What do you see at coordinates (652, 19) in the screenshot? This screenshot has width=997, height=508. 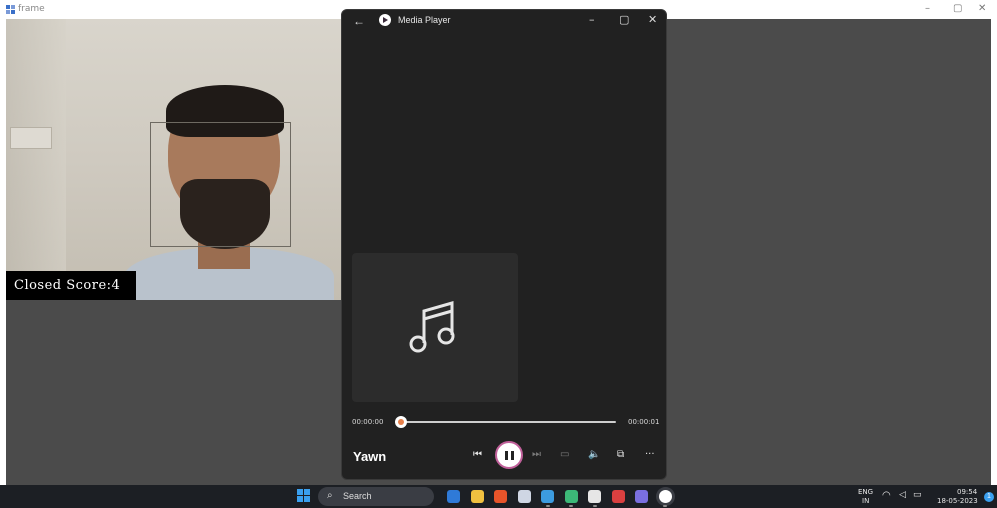 I see `player-close-button: ✕` at bounding box center [652, 19].